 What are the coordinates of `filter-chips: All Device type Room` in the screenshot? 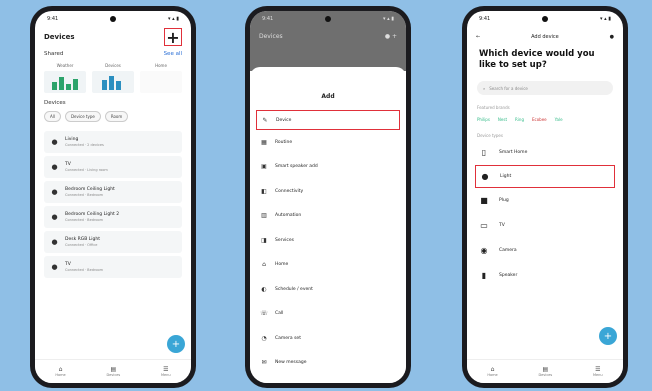 It's located at (113, 118).